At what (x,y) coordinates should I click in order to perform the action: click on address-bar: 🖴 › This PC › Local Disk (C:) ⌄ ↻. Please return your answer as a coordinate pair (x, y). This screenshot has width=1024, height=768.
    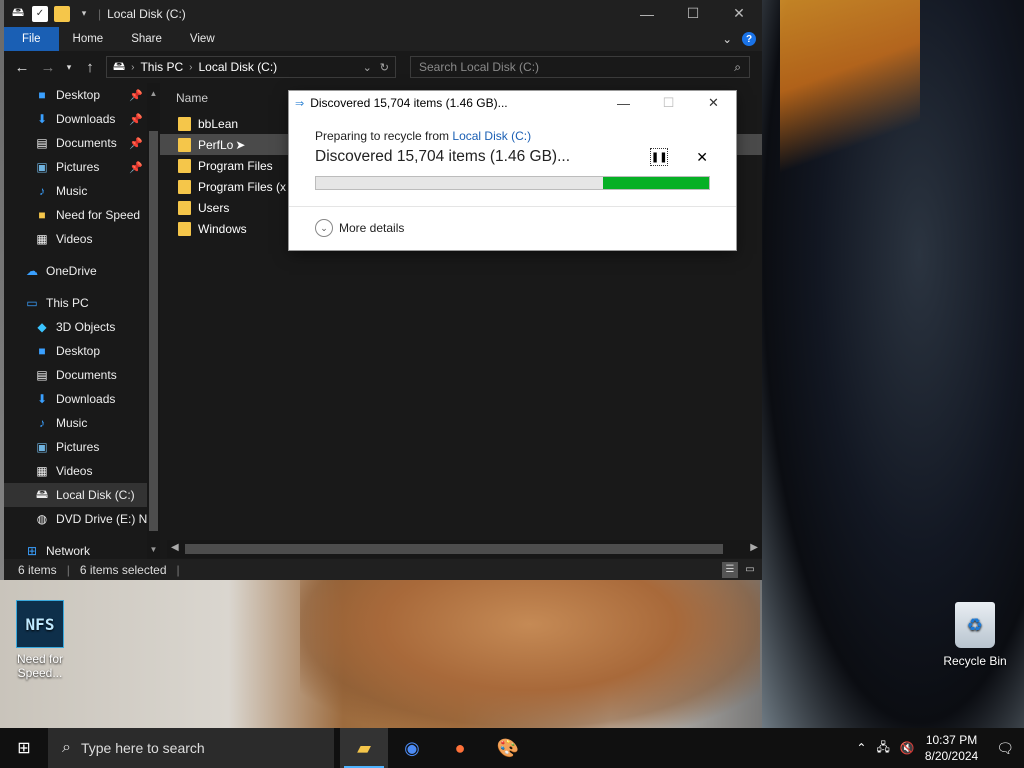
    Looking at the image, I should click on (251, 67).